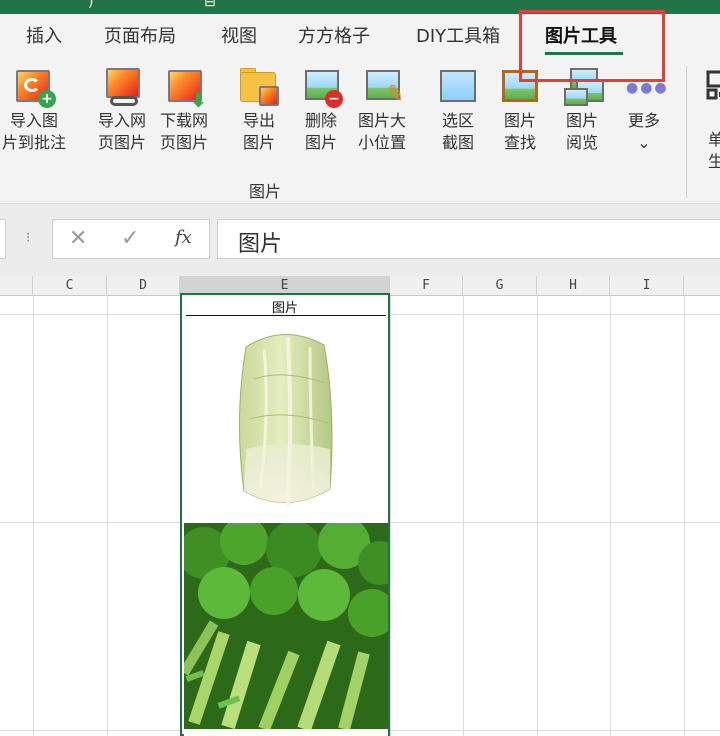  Describe the element at coordinates (183, 120) in the screenshot. I see `button-label: 下载网` at that location.